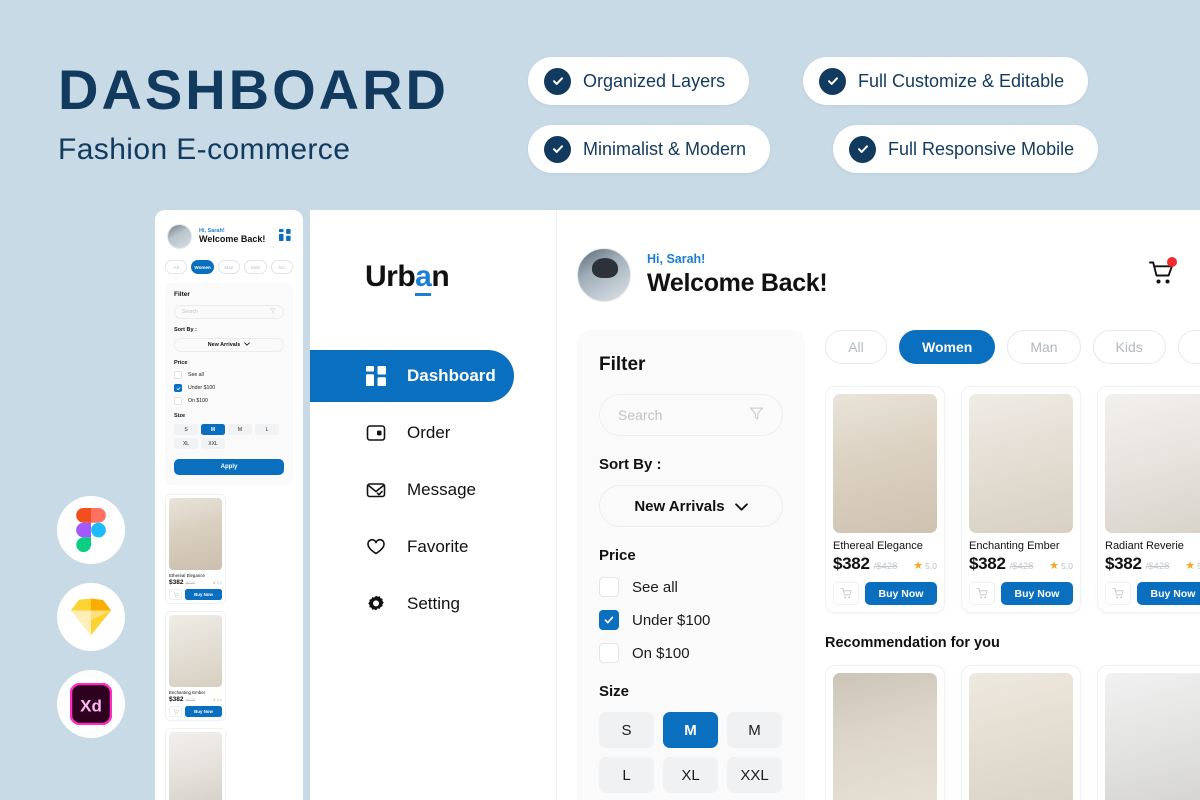  I want to click on message-icon, so click(376, 490).